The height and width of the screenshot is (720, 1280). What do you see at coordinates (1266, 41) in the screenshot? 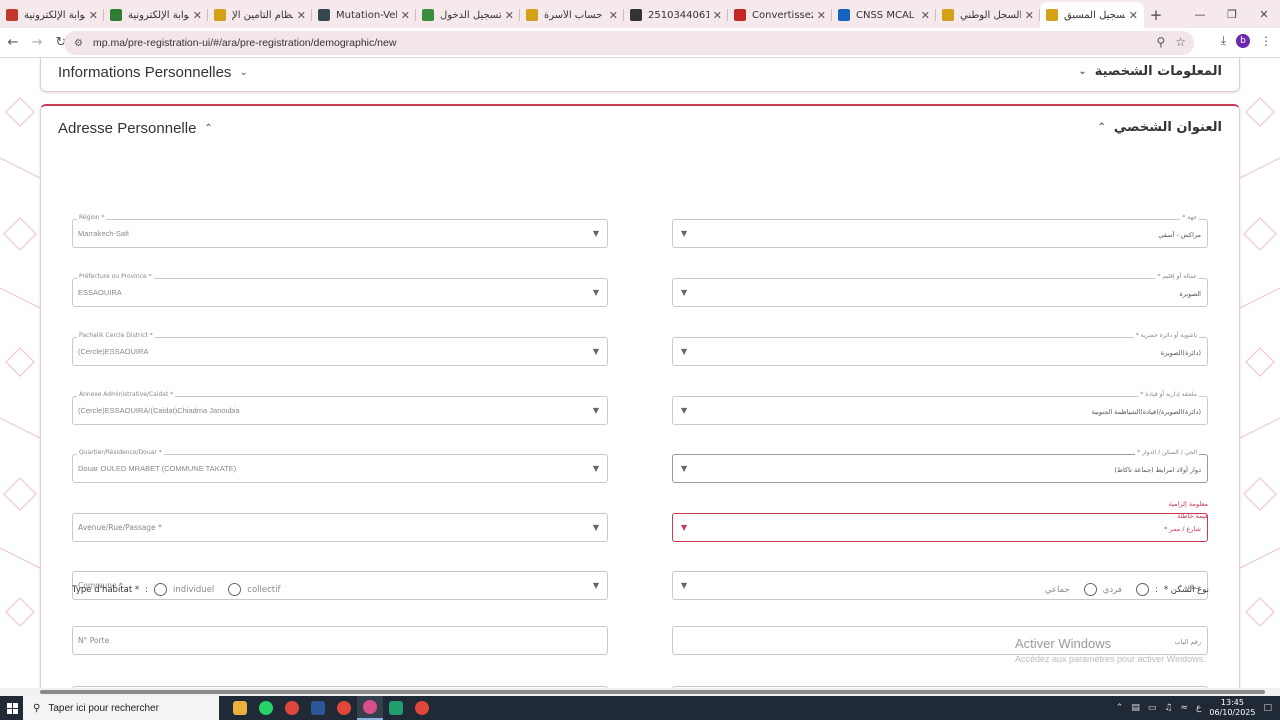
I see `menu-icon: ⋮` at bounding box center [1266, 41].